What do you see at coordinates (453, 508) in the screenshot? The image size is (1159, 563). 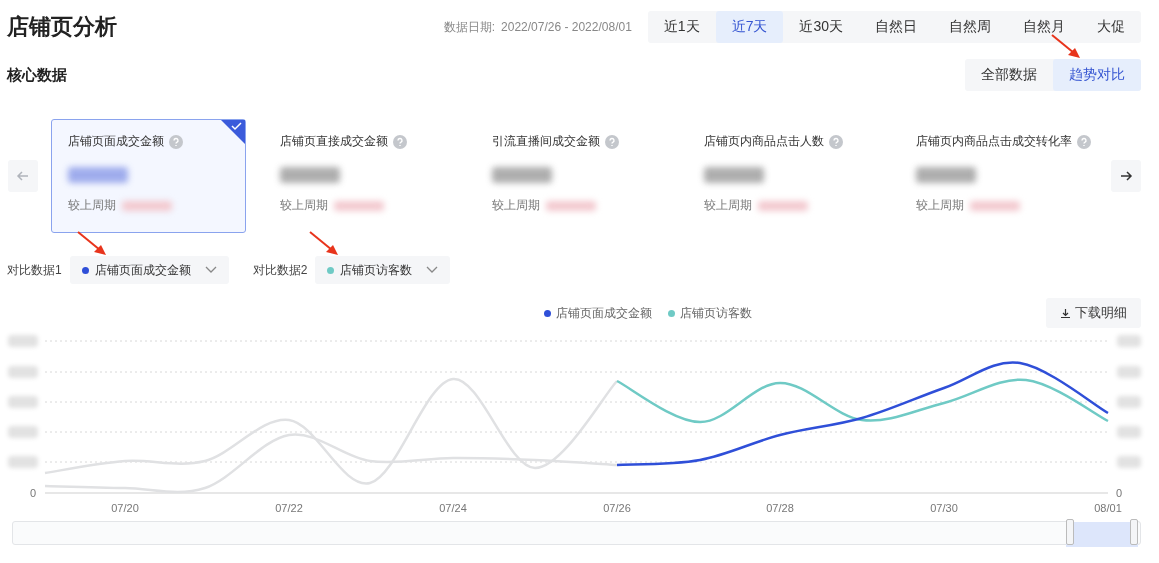 I see `x-axis-label: 07/24` at bounding box center [453, 508].